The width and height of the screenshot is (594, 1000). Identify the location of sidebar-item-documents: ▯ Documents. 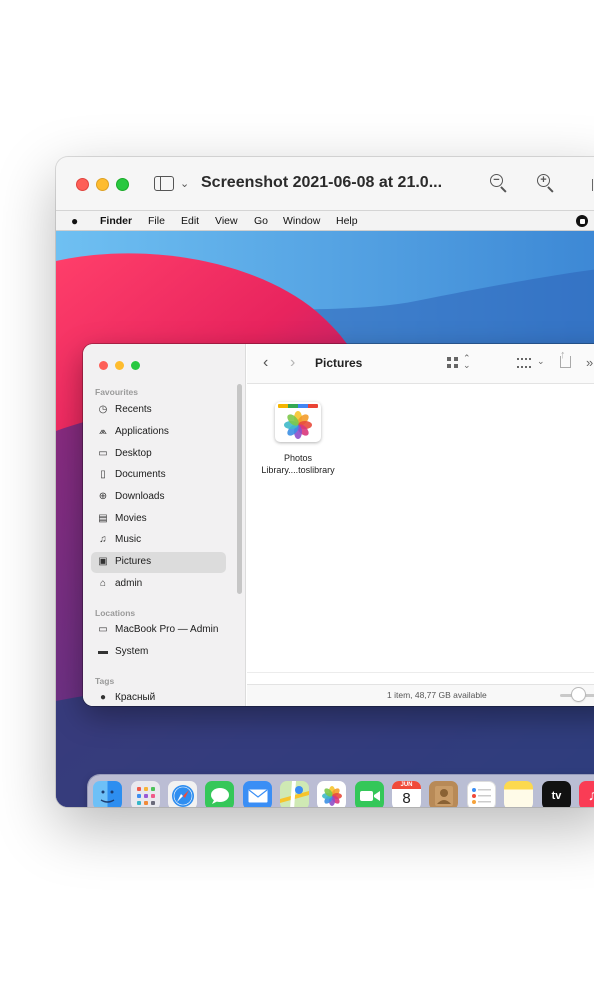
(158, 475).